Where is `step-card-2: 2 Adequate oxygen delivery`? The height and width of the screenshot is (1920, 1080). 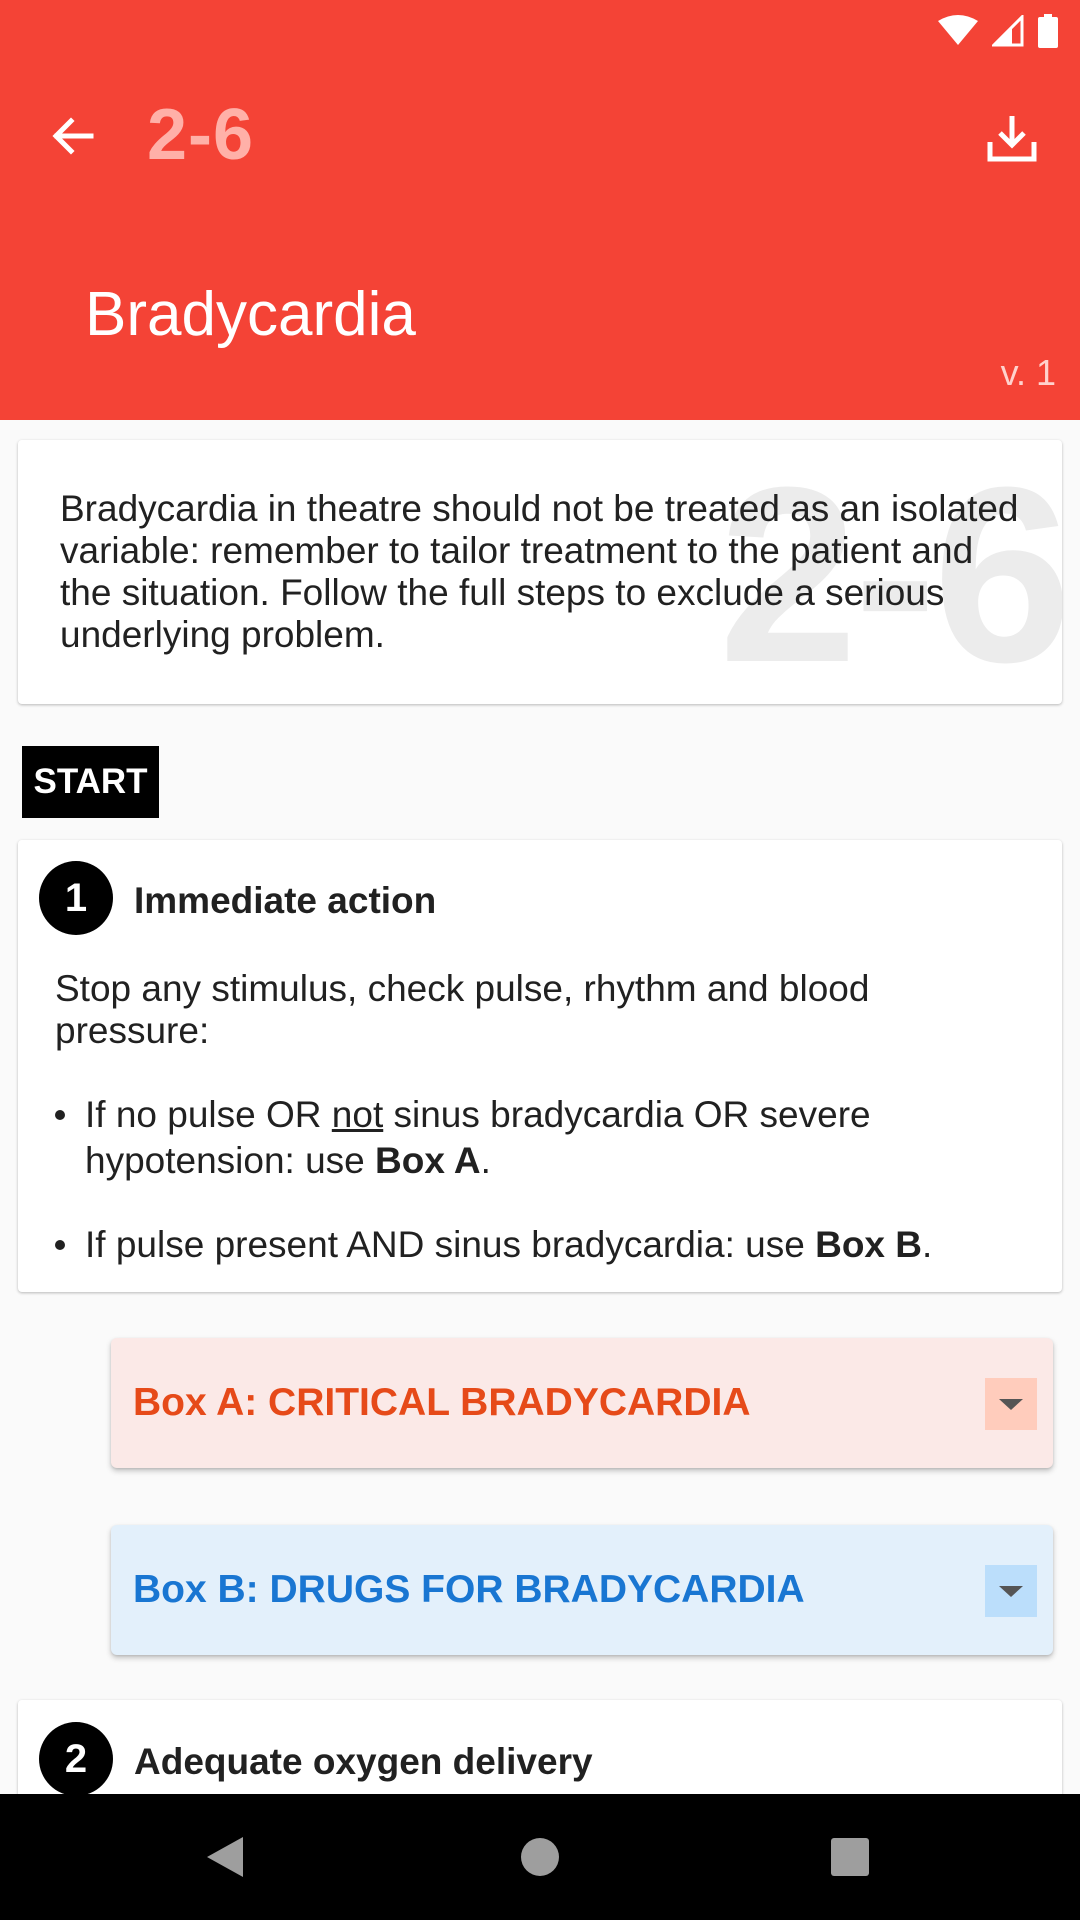
step-card-2: 2 Adequate oxygen delivery is located at coordinates (540, 1750).